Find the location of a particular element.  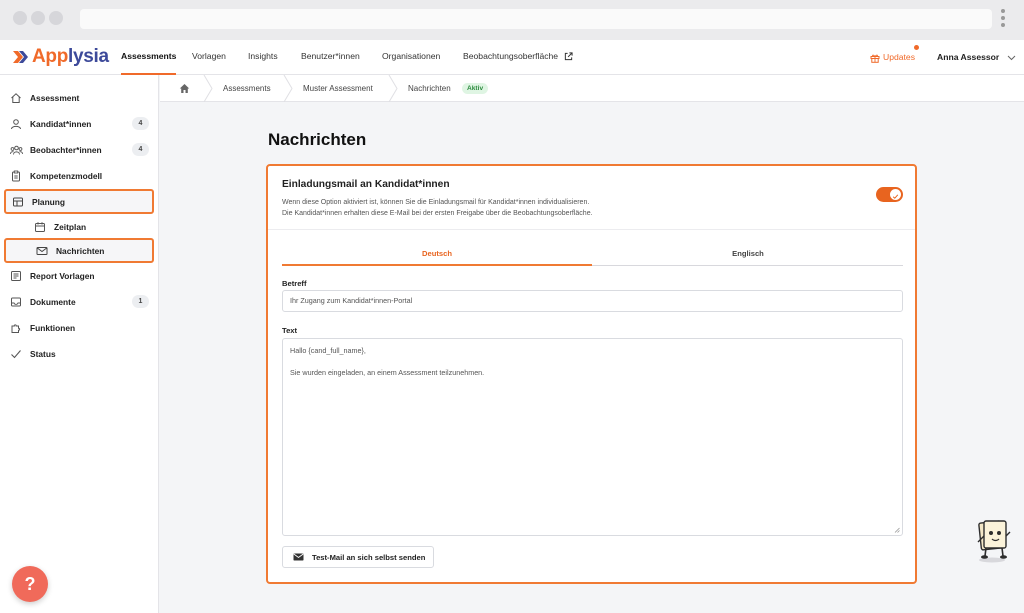

sidebar-item-label: Status is located at coordinates (43, 353).